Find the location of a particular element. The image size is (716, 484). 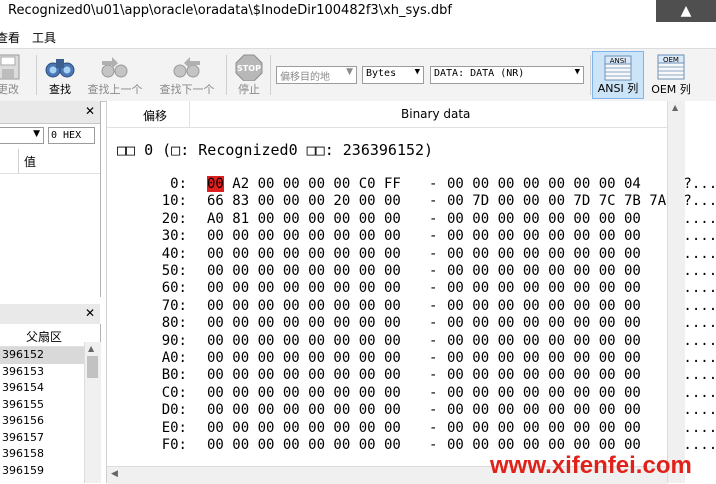

row-offset: 30: is located at coordinates (174, 236).